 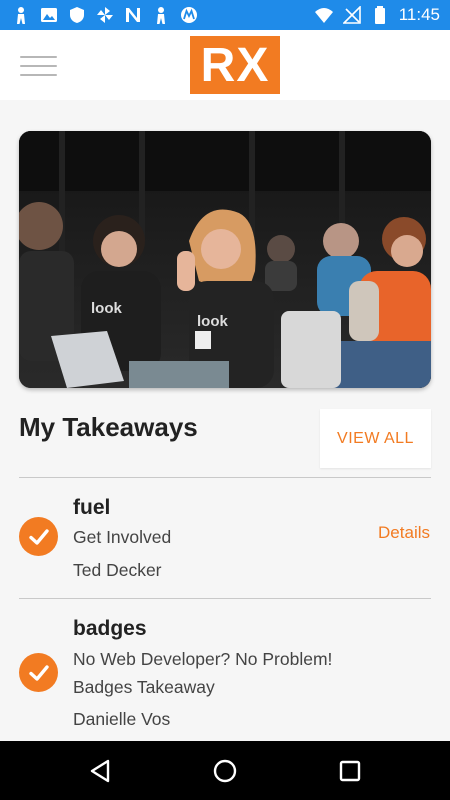 I want to click on battery-icon, so click(x=379, y=15).